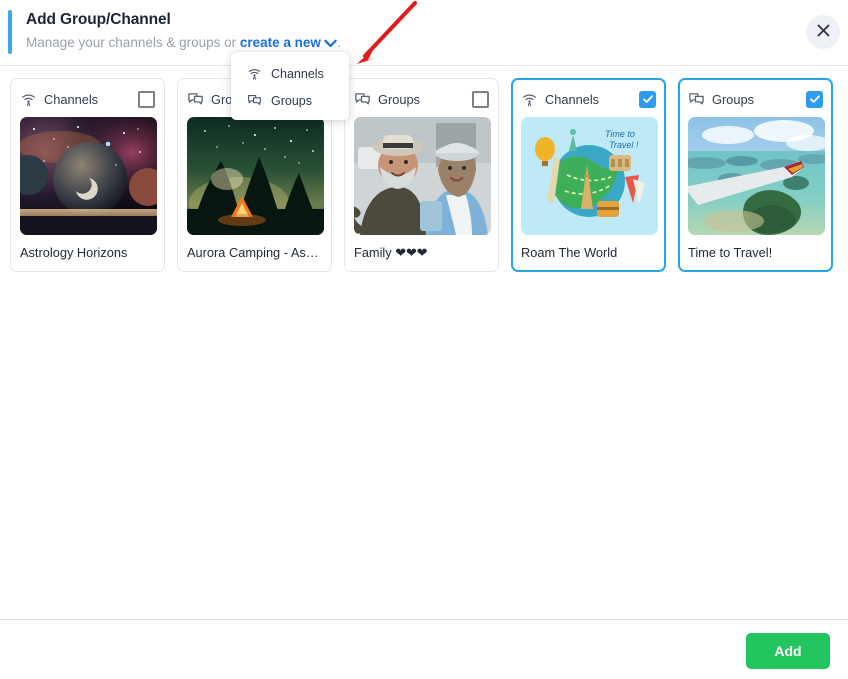 The image size is (848, 679). I want to click on card-roam-the-world: Channels Time to Travel ! Roam The World, so click(588, 175).